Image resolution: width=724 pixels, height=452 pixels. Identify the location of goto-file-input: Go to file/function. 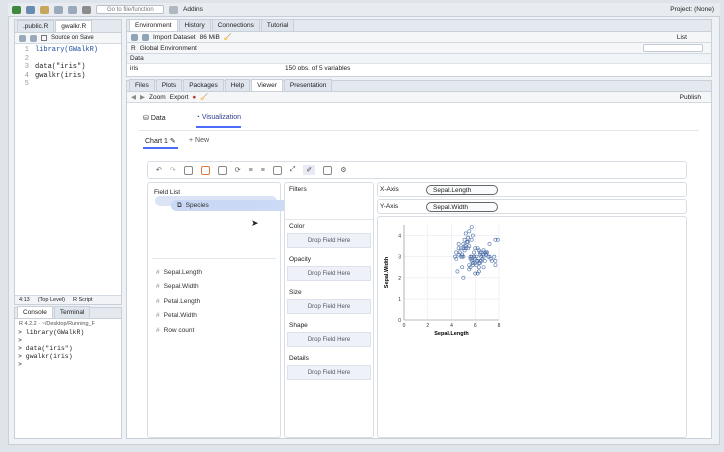
(130, 9).